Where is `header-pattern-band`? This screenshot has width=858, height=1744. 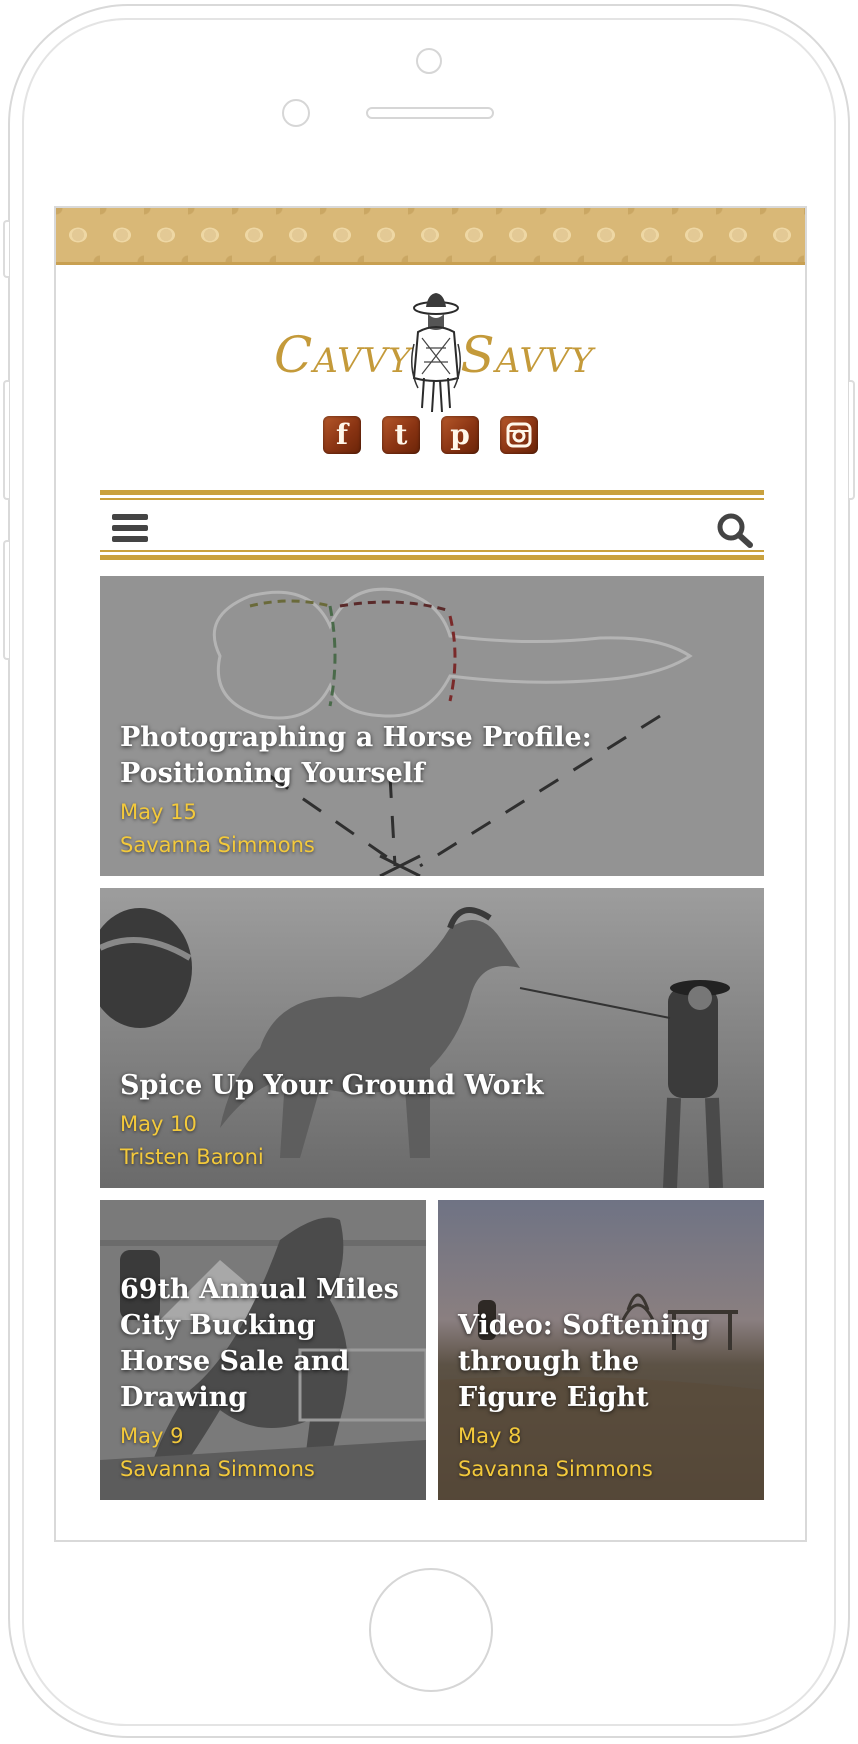 header-pattern-band is located at coordinates (430, 236).